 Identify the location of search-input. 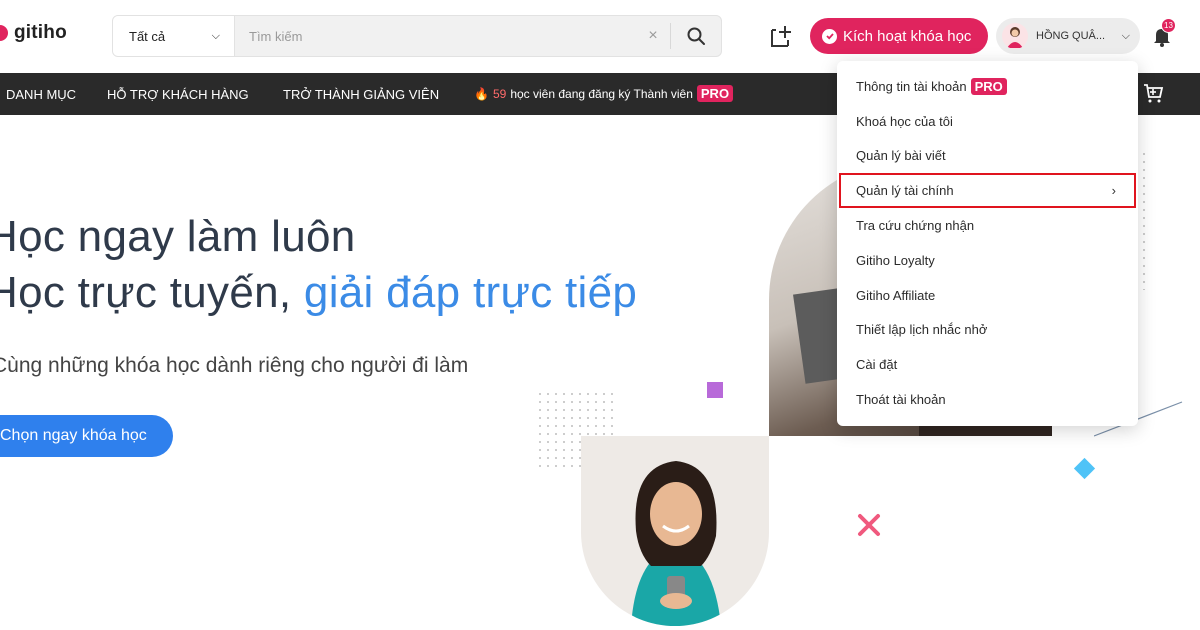
(435, 36).